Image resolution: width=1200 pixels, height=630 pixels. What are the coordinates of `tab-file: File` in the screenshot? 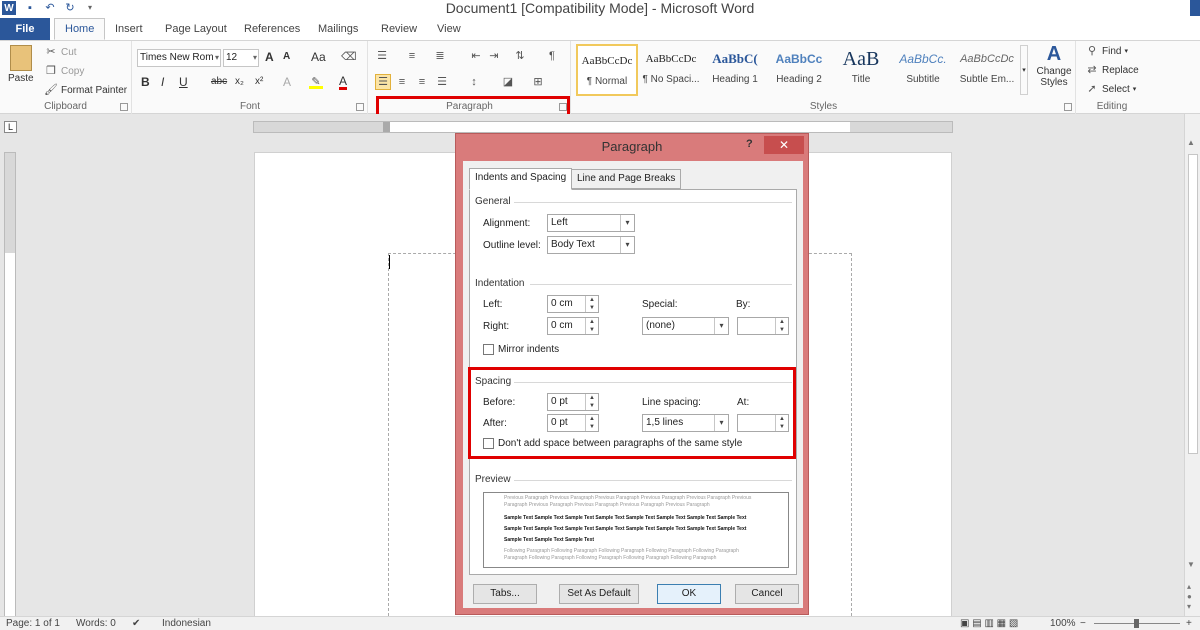 It's located at (25, 29).